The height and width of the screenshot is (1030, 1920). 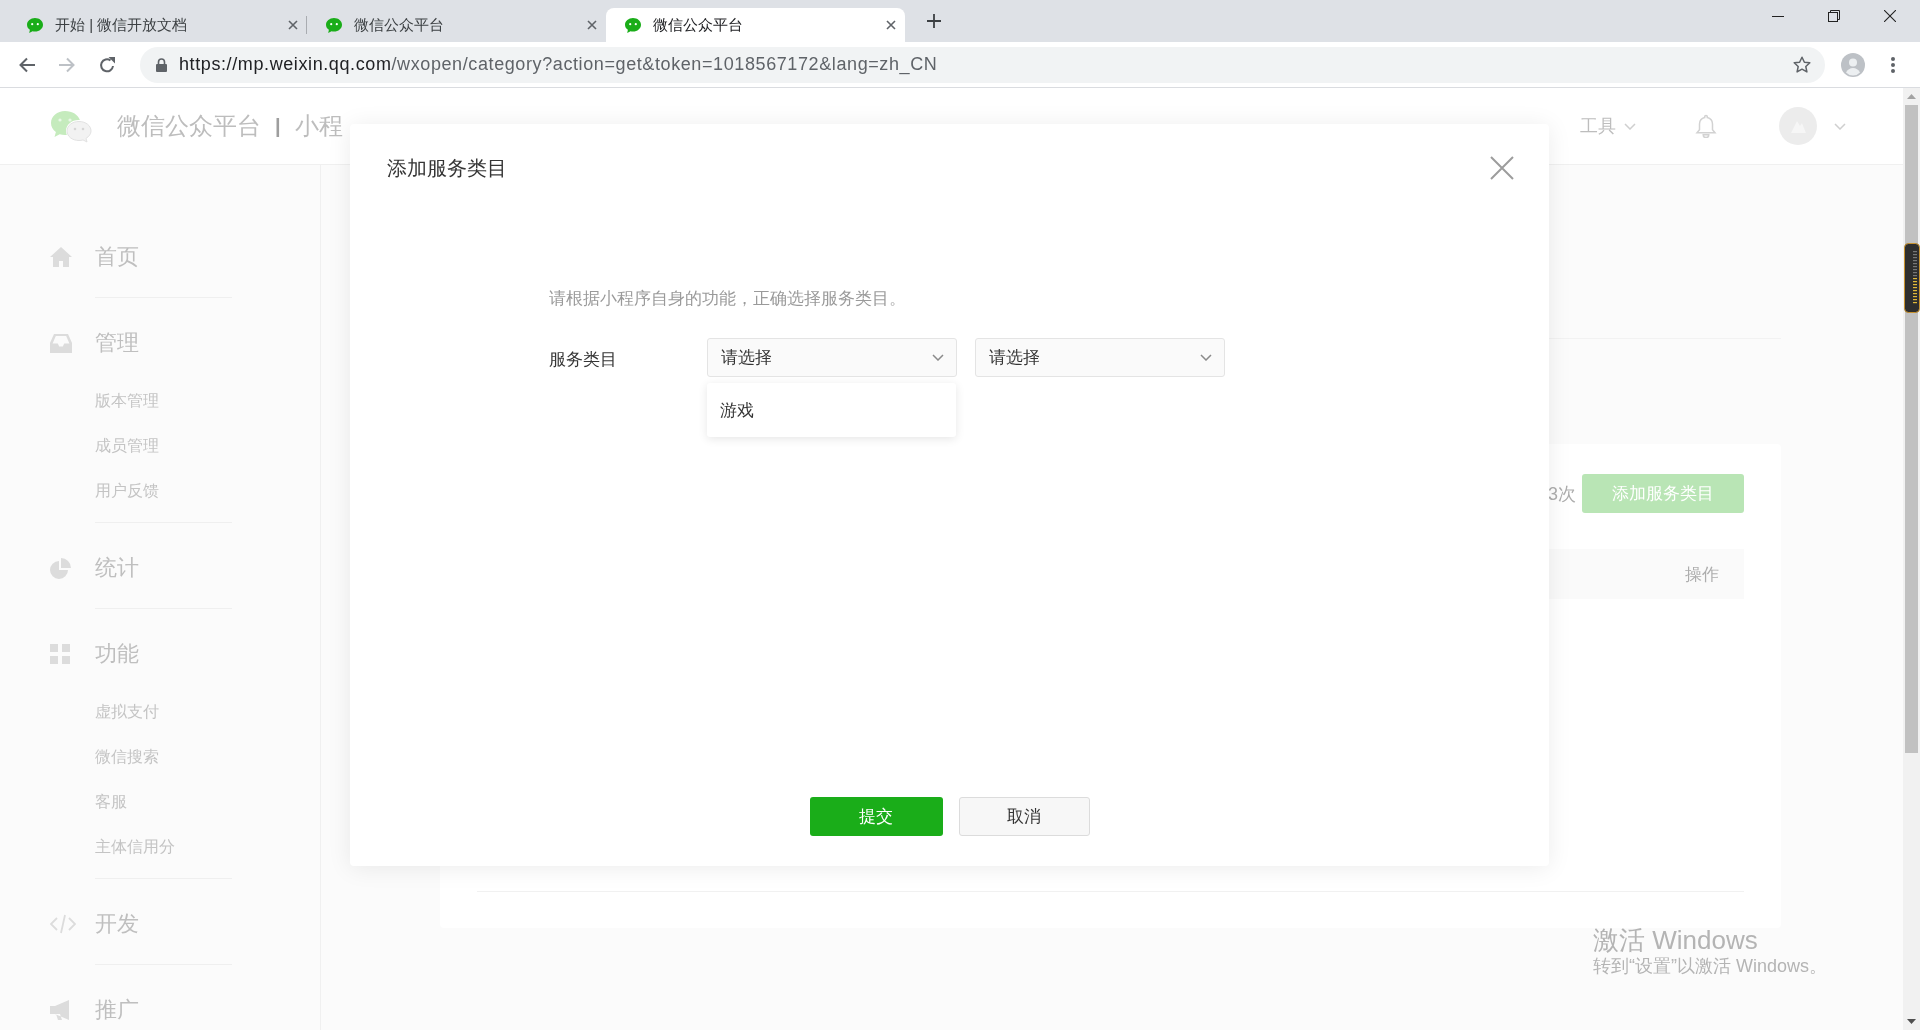 What do you see at coordinates (61, 1010) in the screenshot?
I see `megaphone-icon` at bounding box center [61, 1010].